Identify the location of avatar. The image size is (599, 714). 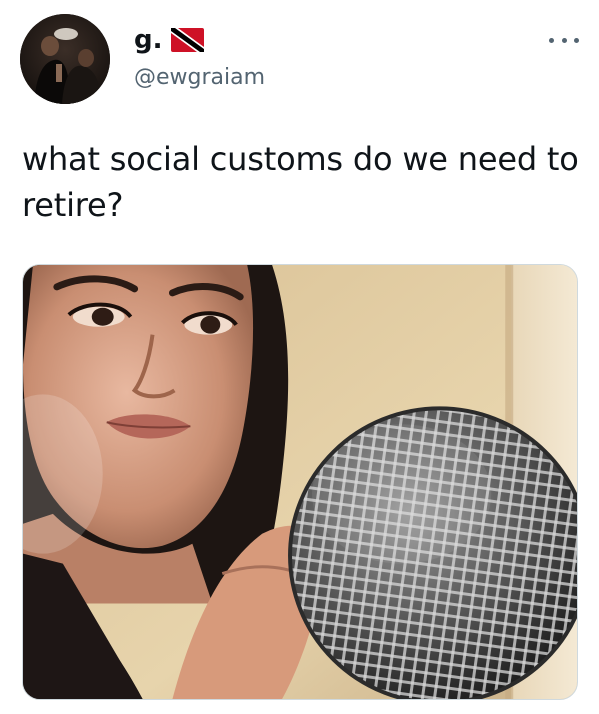
(65, 59).